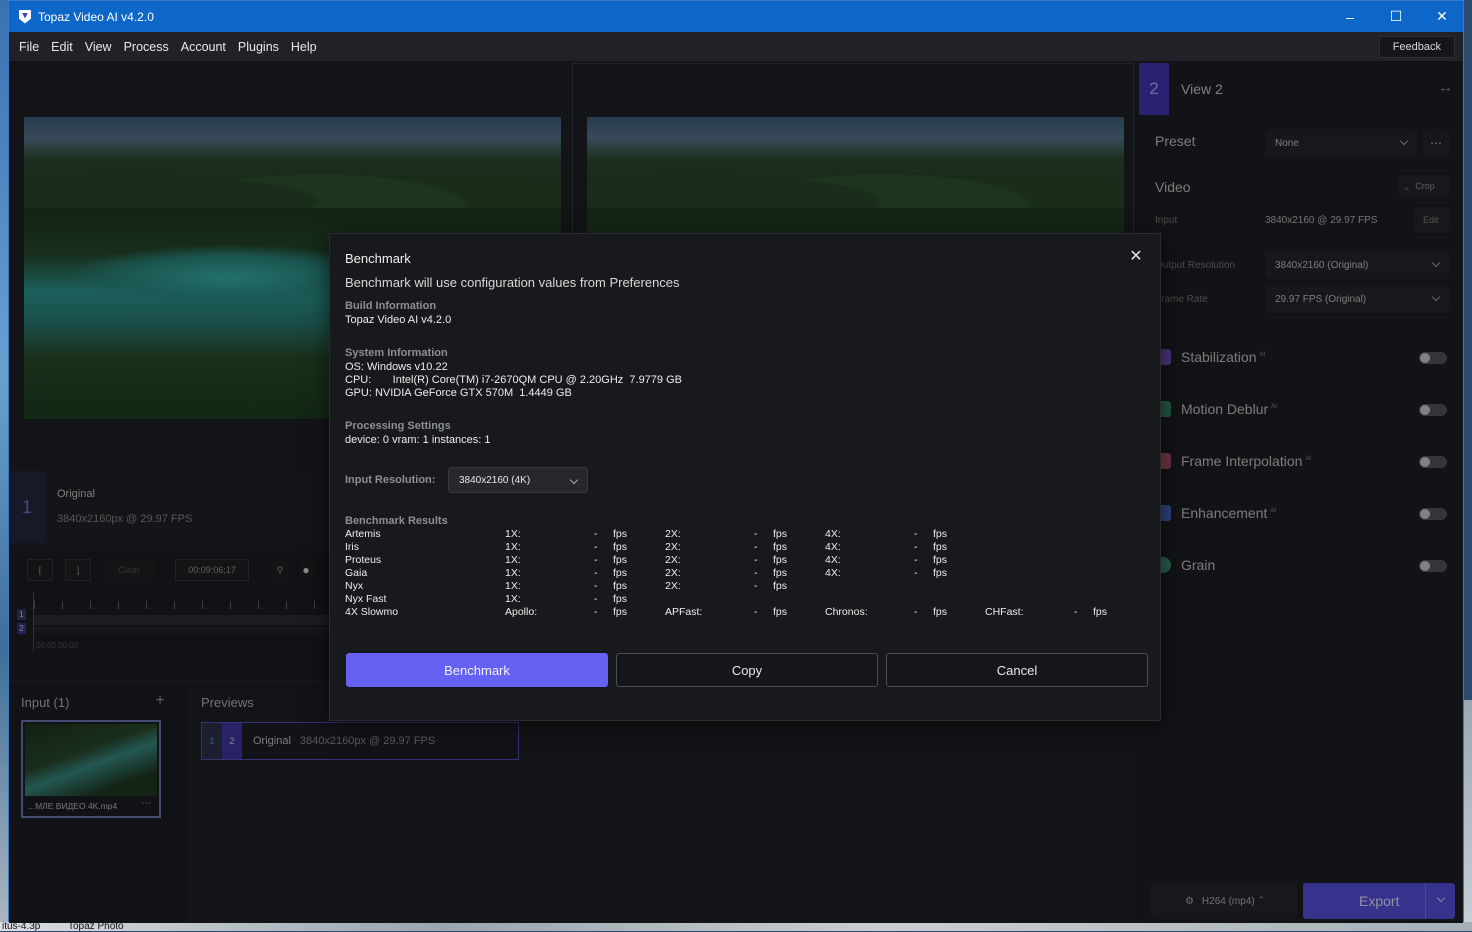  What do you see at coordinates (1357, 299) in the screenshot?
I see `frame-rate-select: 29.97 FPS (Original)` at bounding box center [1357, 299].